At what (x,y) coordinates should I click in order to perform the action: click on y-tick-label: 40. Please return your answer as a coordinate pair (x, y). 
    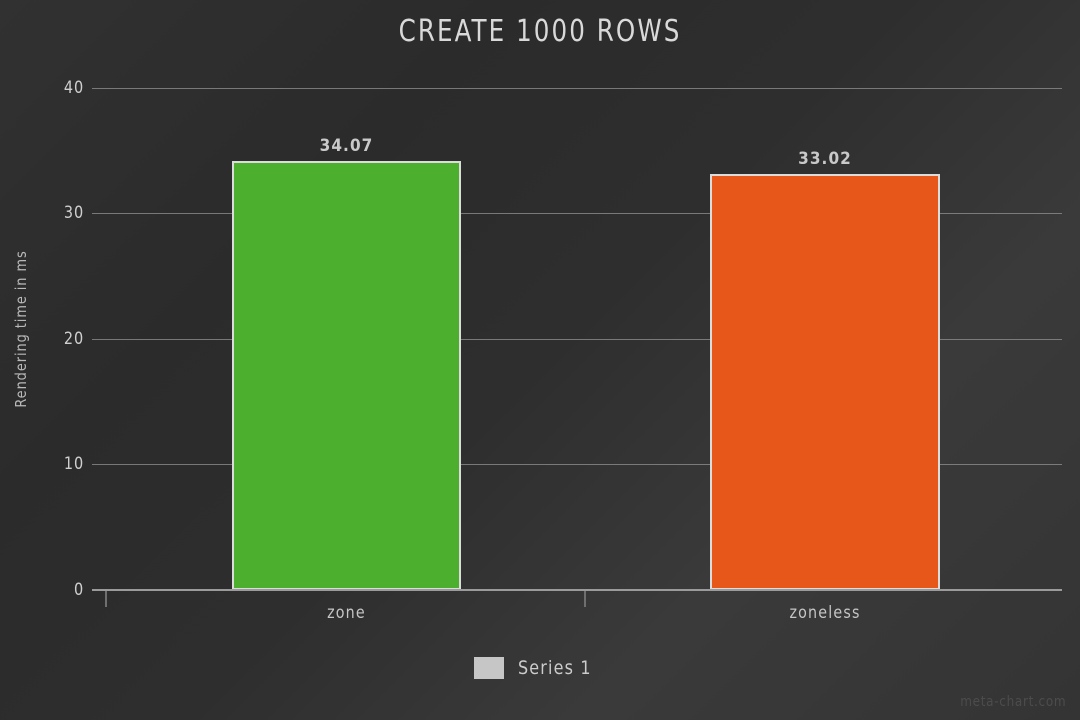
    Looking at the image, I should click on (73, 88).